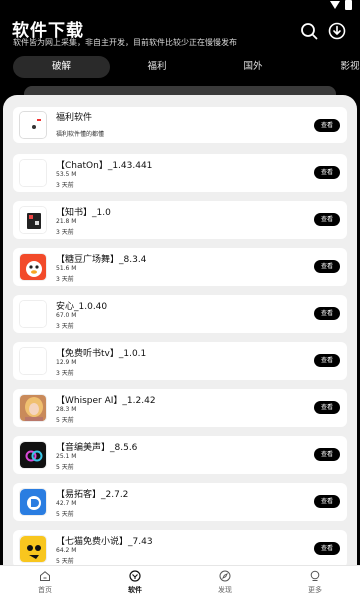 This screenshot has height=600, width=360. Describe the element at coordinates (66, 221) in the screenshot. I see `app-size: 21.8 M` at that location.